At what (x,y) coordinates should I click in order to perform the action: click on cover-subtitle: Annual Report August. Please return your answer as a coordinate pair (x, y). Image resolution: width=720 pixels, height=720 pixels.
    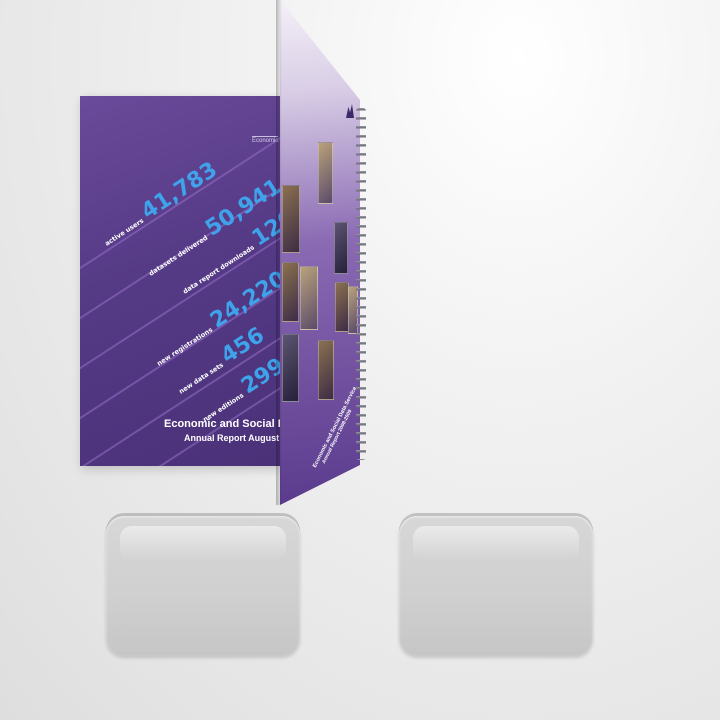
    Looking at the image, I should click on (232, 438).